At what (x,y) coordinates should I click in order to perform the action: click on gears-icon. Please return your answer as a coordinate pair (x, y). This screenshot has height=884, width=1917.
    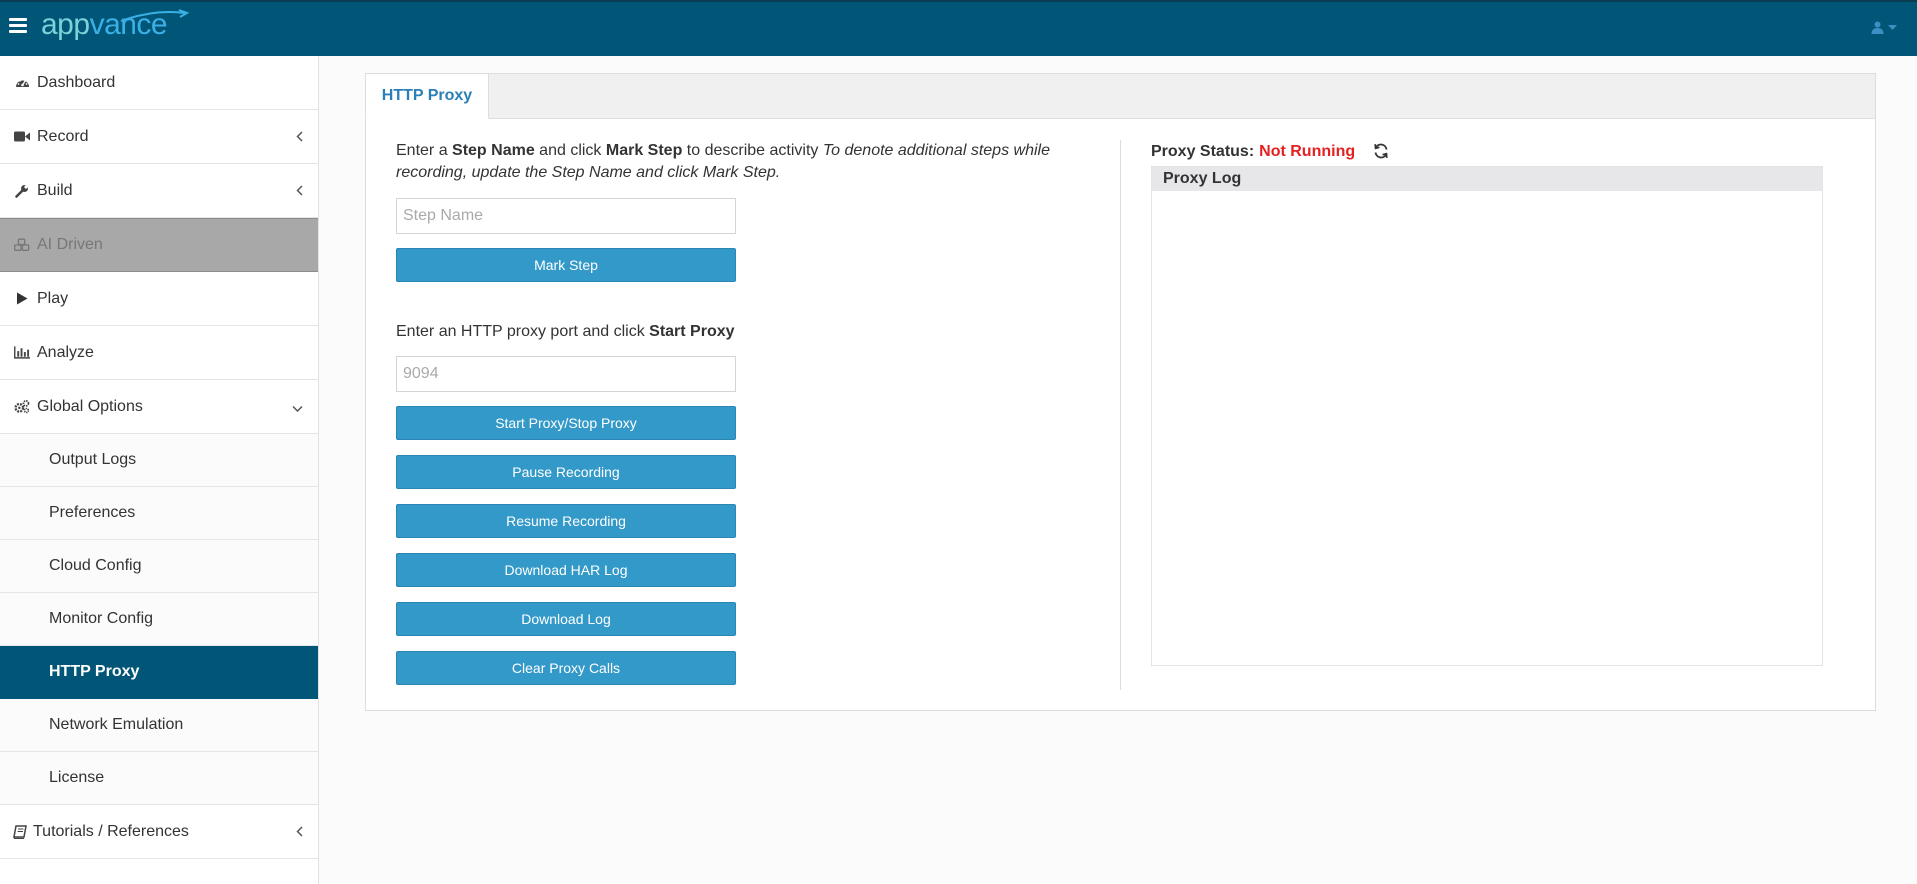
    Looking at the image, I should click on (22, 407).